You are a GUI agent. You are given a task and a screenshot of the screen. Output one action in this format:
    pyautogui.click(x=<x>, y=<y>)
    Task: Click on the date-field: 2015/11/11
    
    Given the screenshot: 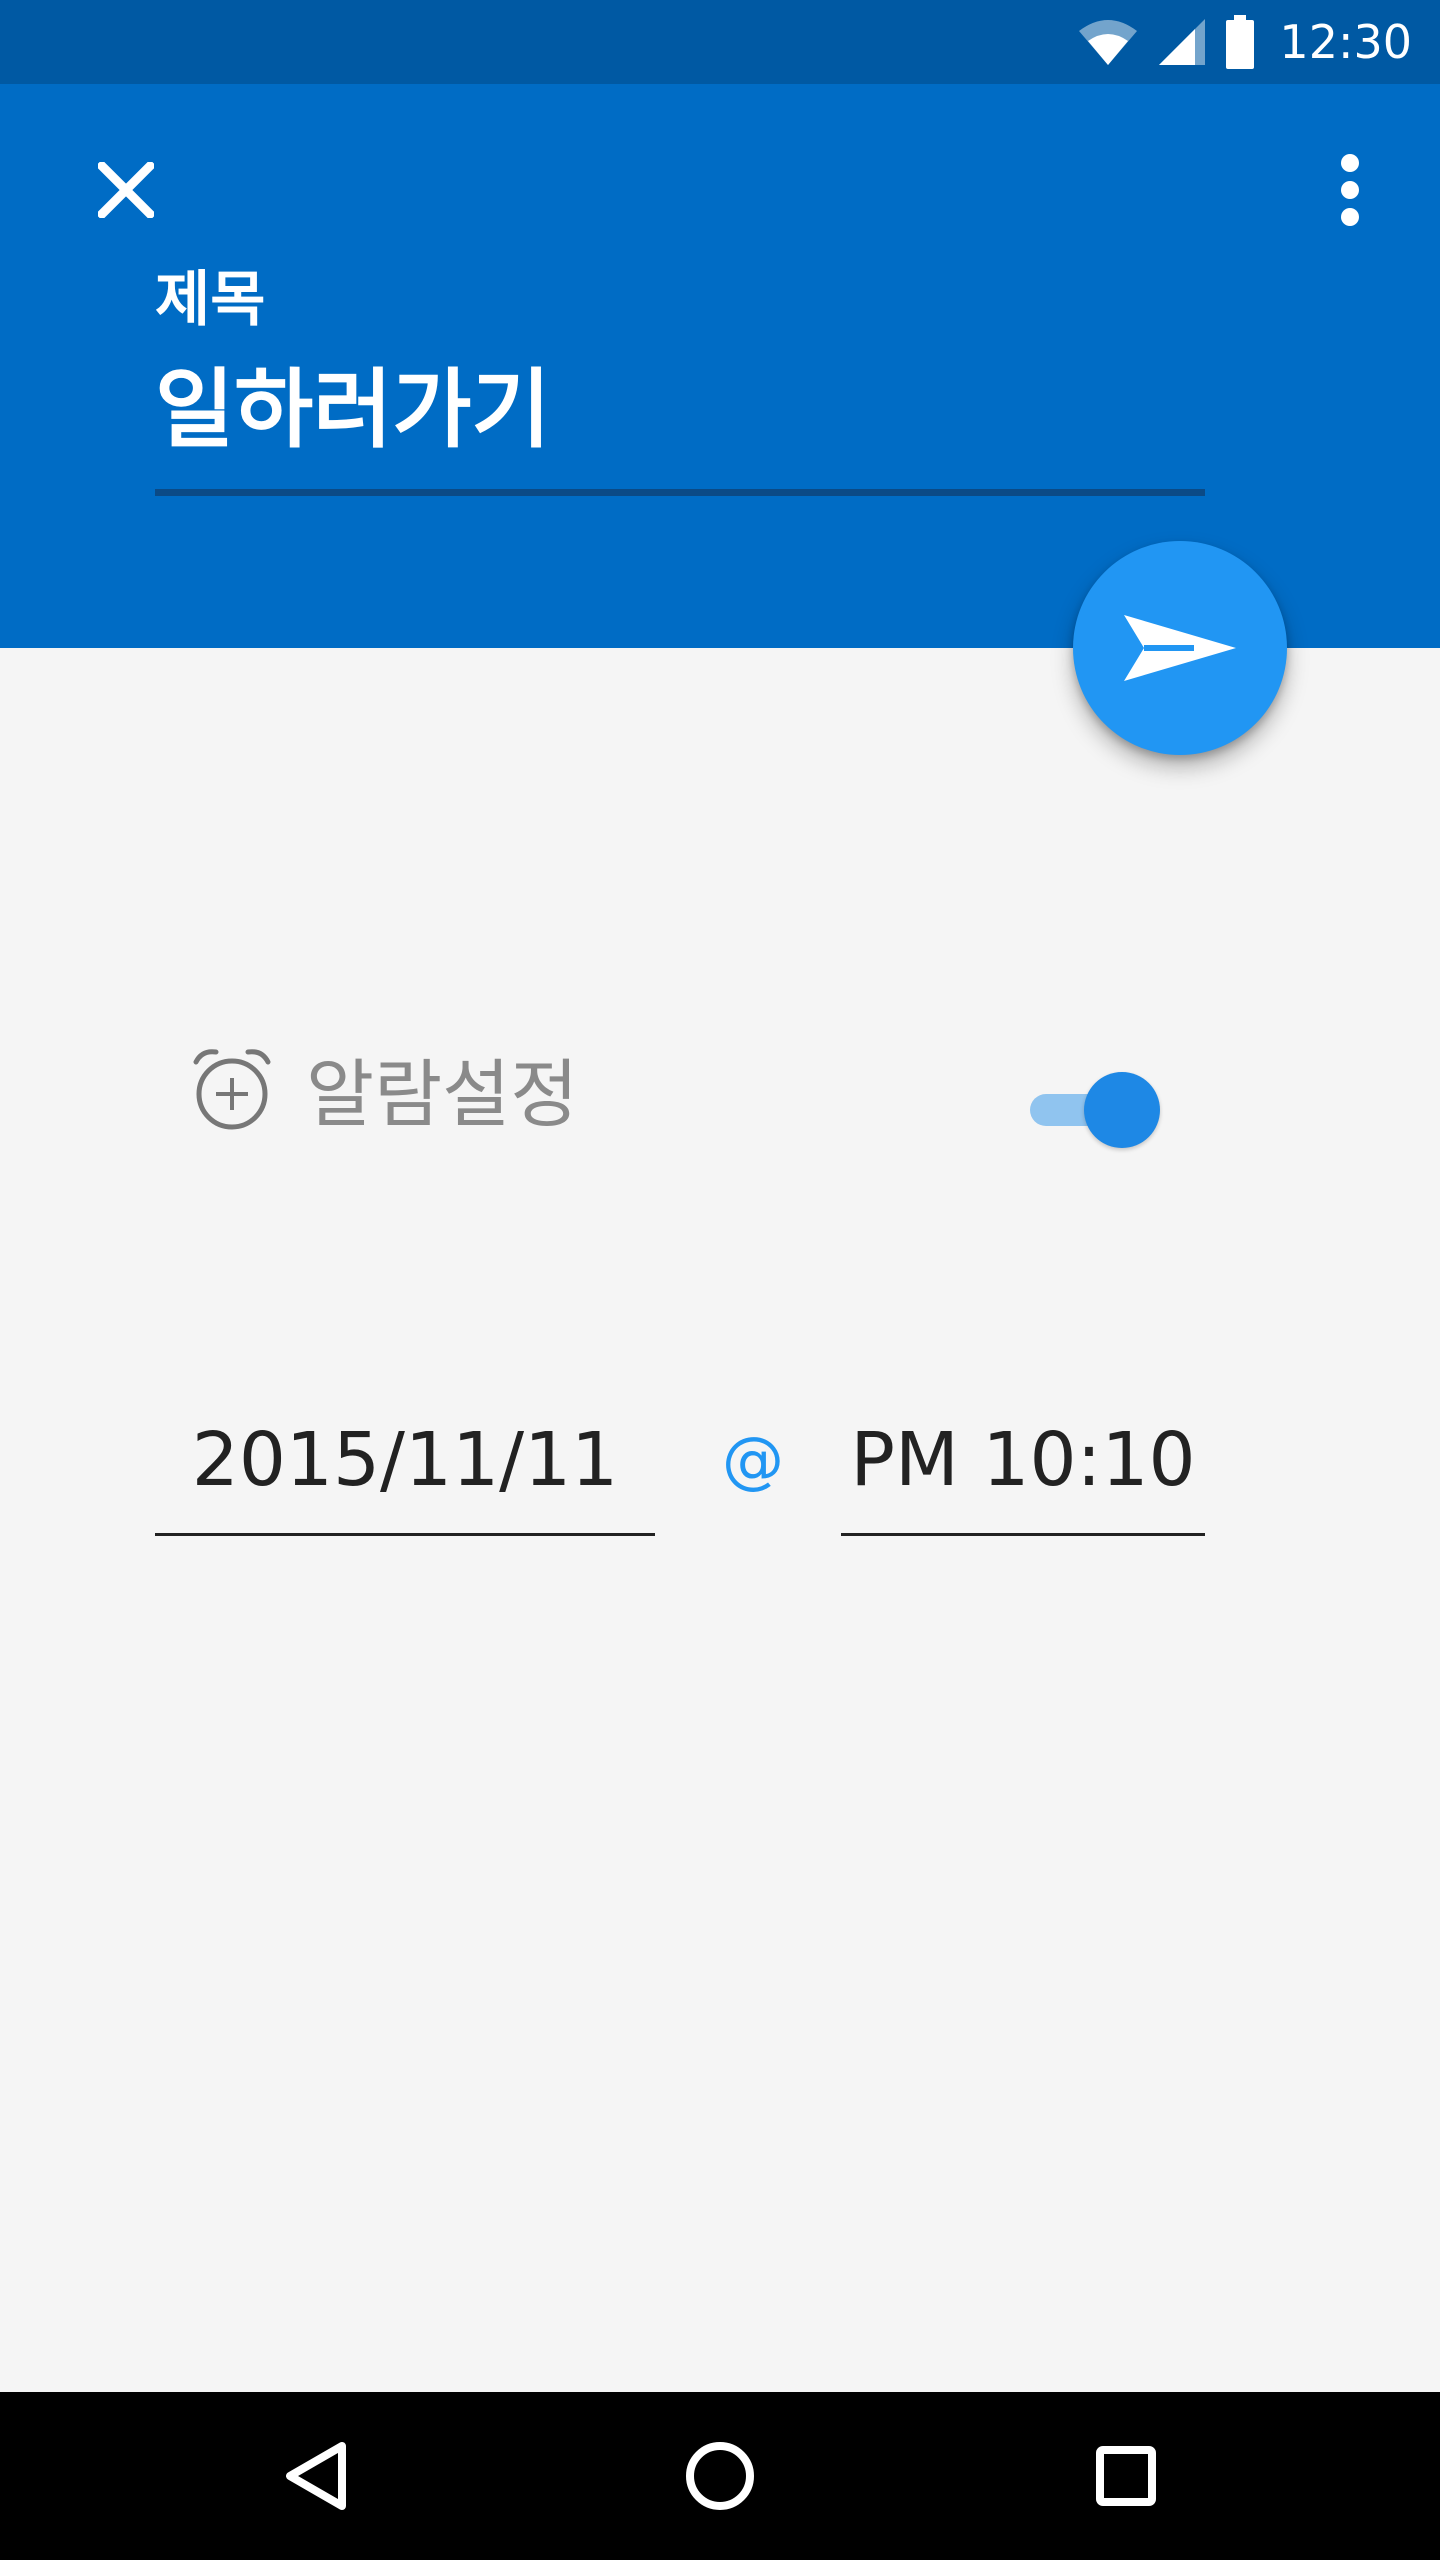 What is the action you would take?
    pyautogui.click(x=405, y=1468)
    